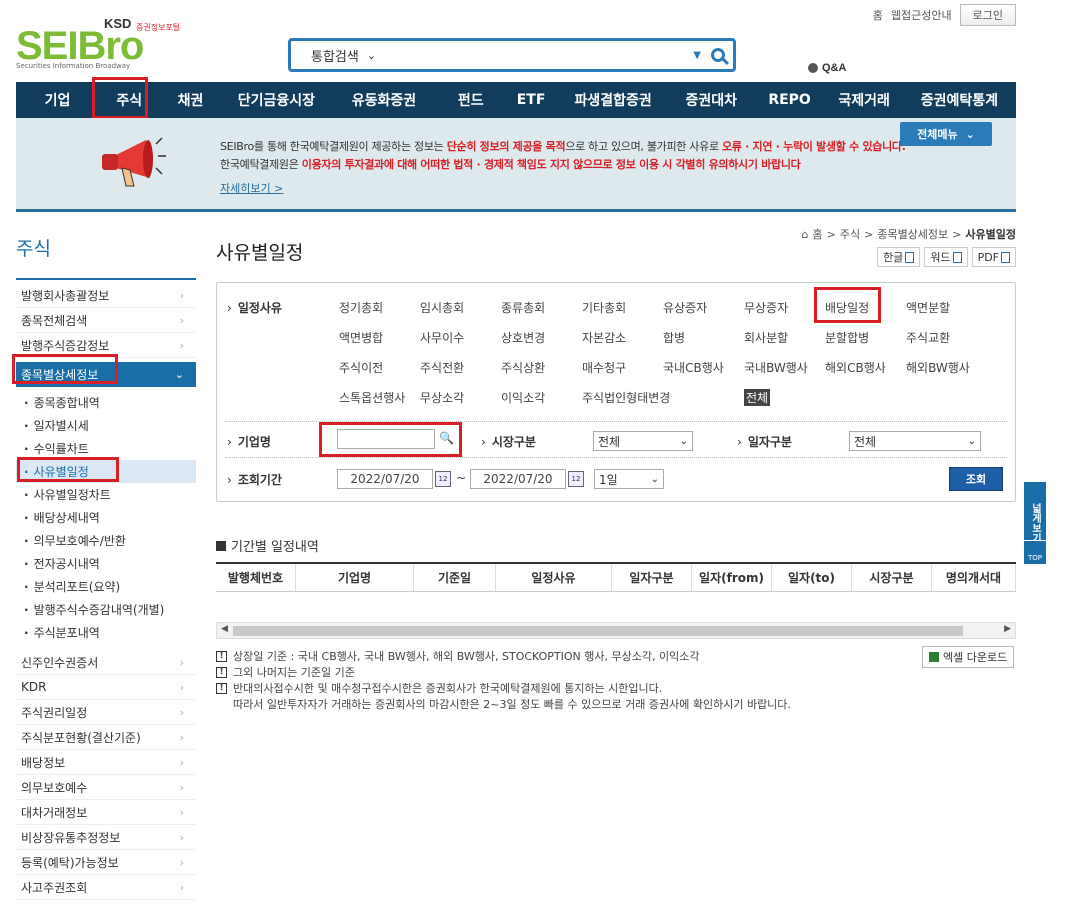  Describe the element at coordinates (106, 609) in the screenshot. I see `sidebar-subitem: 발행주식수증감내역(개별)` at that location.